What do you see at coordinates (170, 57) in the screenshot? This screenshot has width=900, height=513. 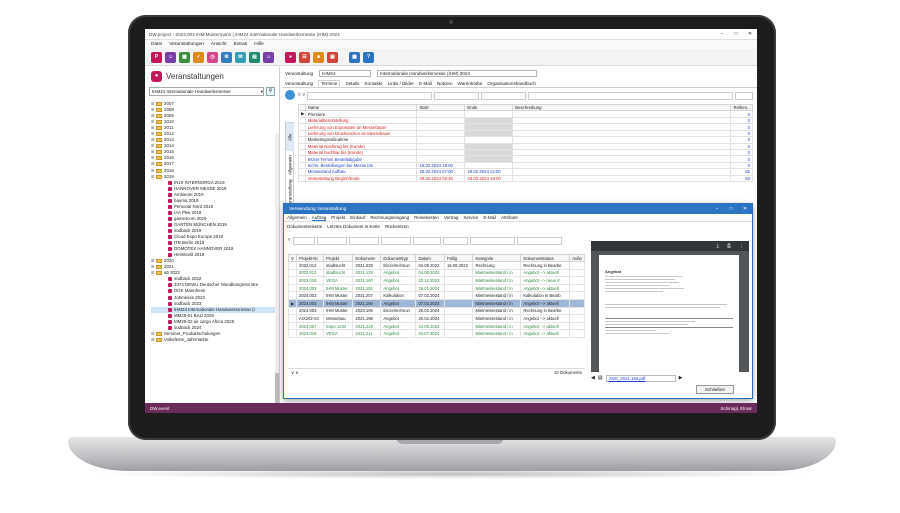 I see `people-icon: ☺` at bounding box center [170, 57].